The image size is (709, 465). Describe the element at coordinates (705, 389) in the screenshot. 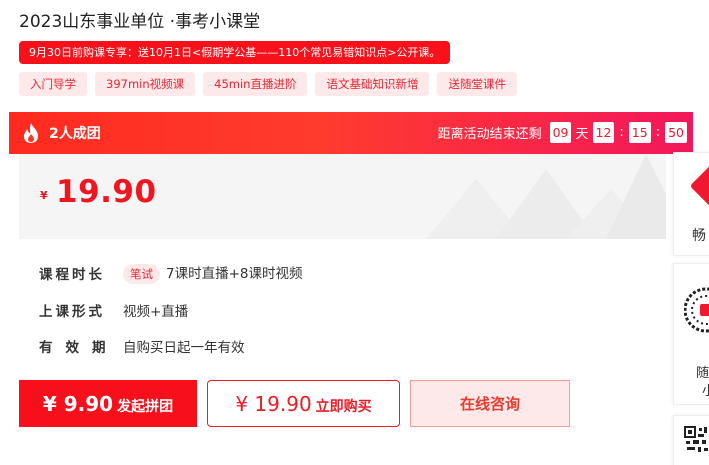

I see `side-card-line2: 小` at that location.